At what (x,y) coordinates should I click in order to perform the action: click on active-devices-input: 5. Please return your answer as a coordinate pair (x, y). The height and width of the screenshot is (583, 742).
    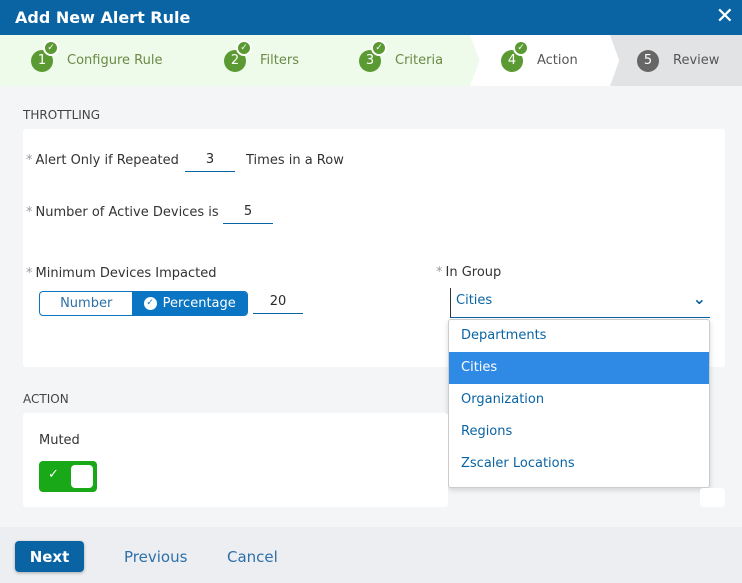
    Looking at the image, I should click on (248, 213).